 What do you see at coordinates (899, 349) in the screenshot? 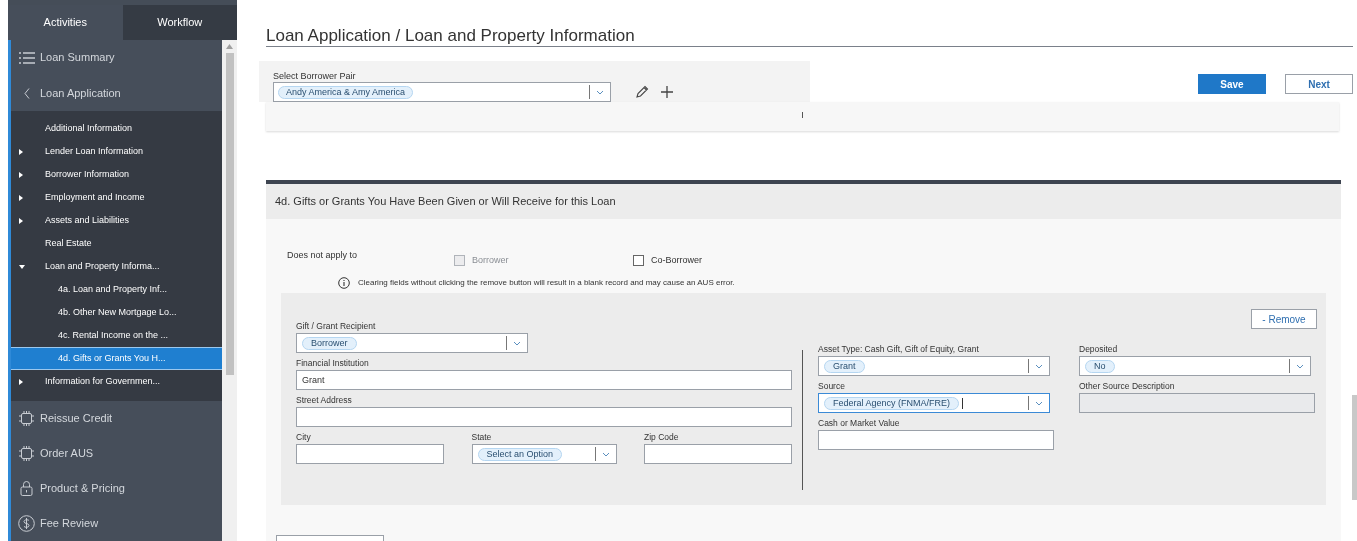
I see `field-label: Asset Type: Cash Gift, Gift of Equity, Grant` at bounding box center [899, 349].